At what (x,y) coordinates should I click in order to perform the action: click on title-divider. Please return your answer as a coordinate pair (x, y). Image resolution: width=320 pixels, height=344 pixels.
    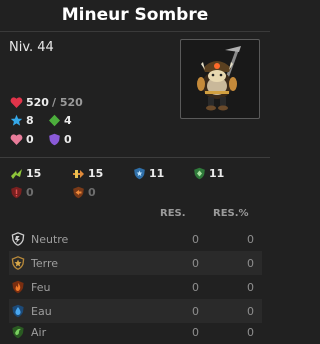
    Looking at the image, I should click on (135, 31).